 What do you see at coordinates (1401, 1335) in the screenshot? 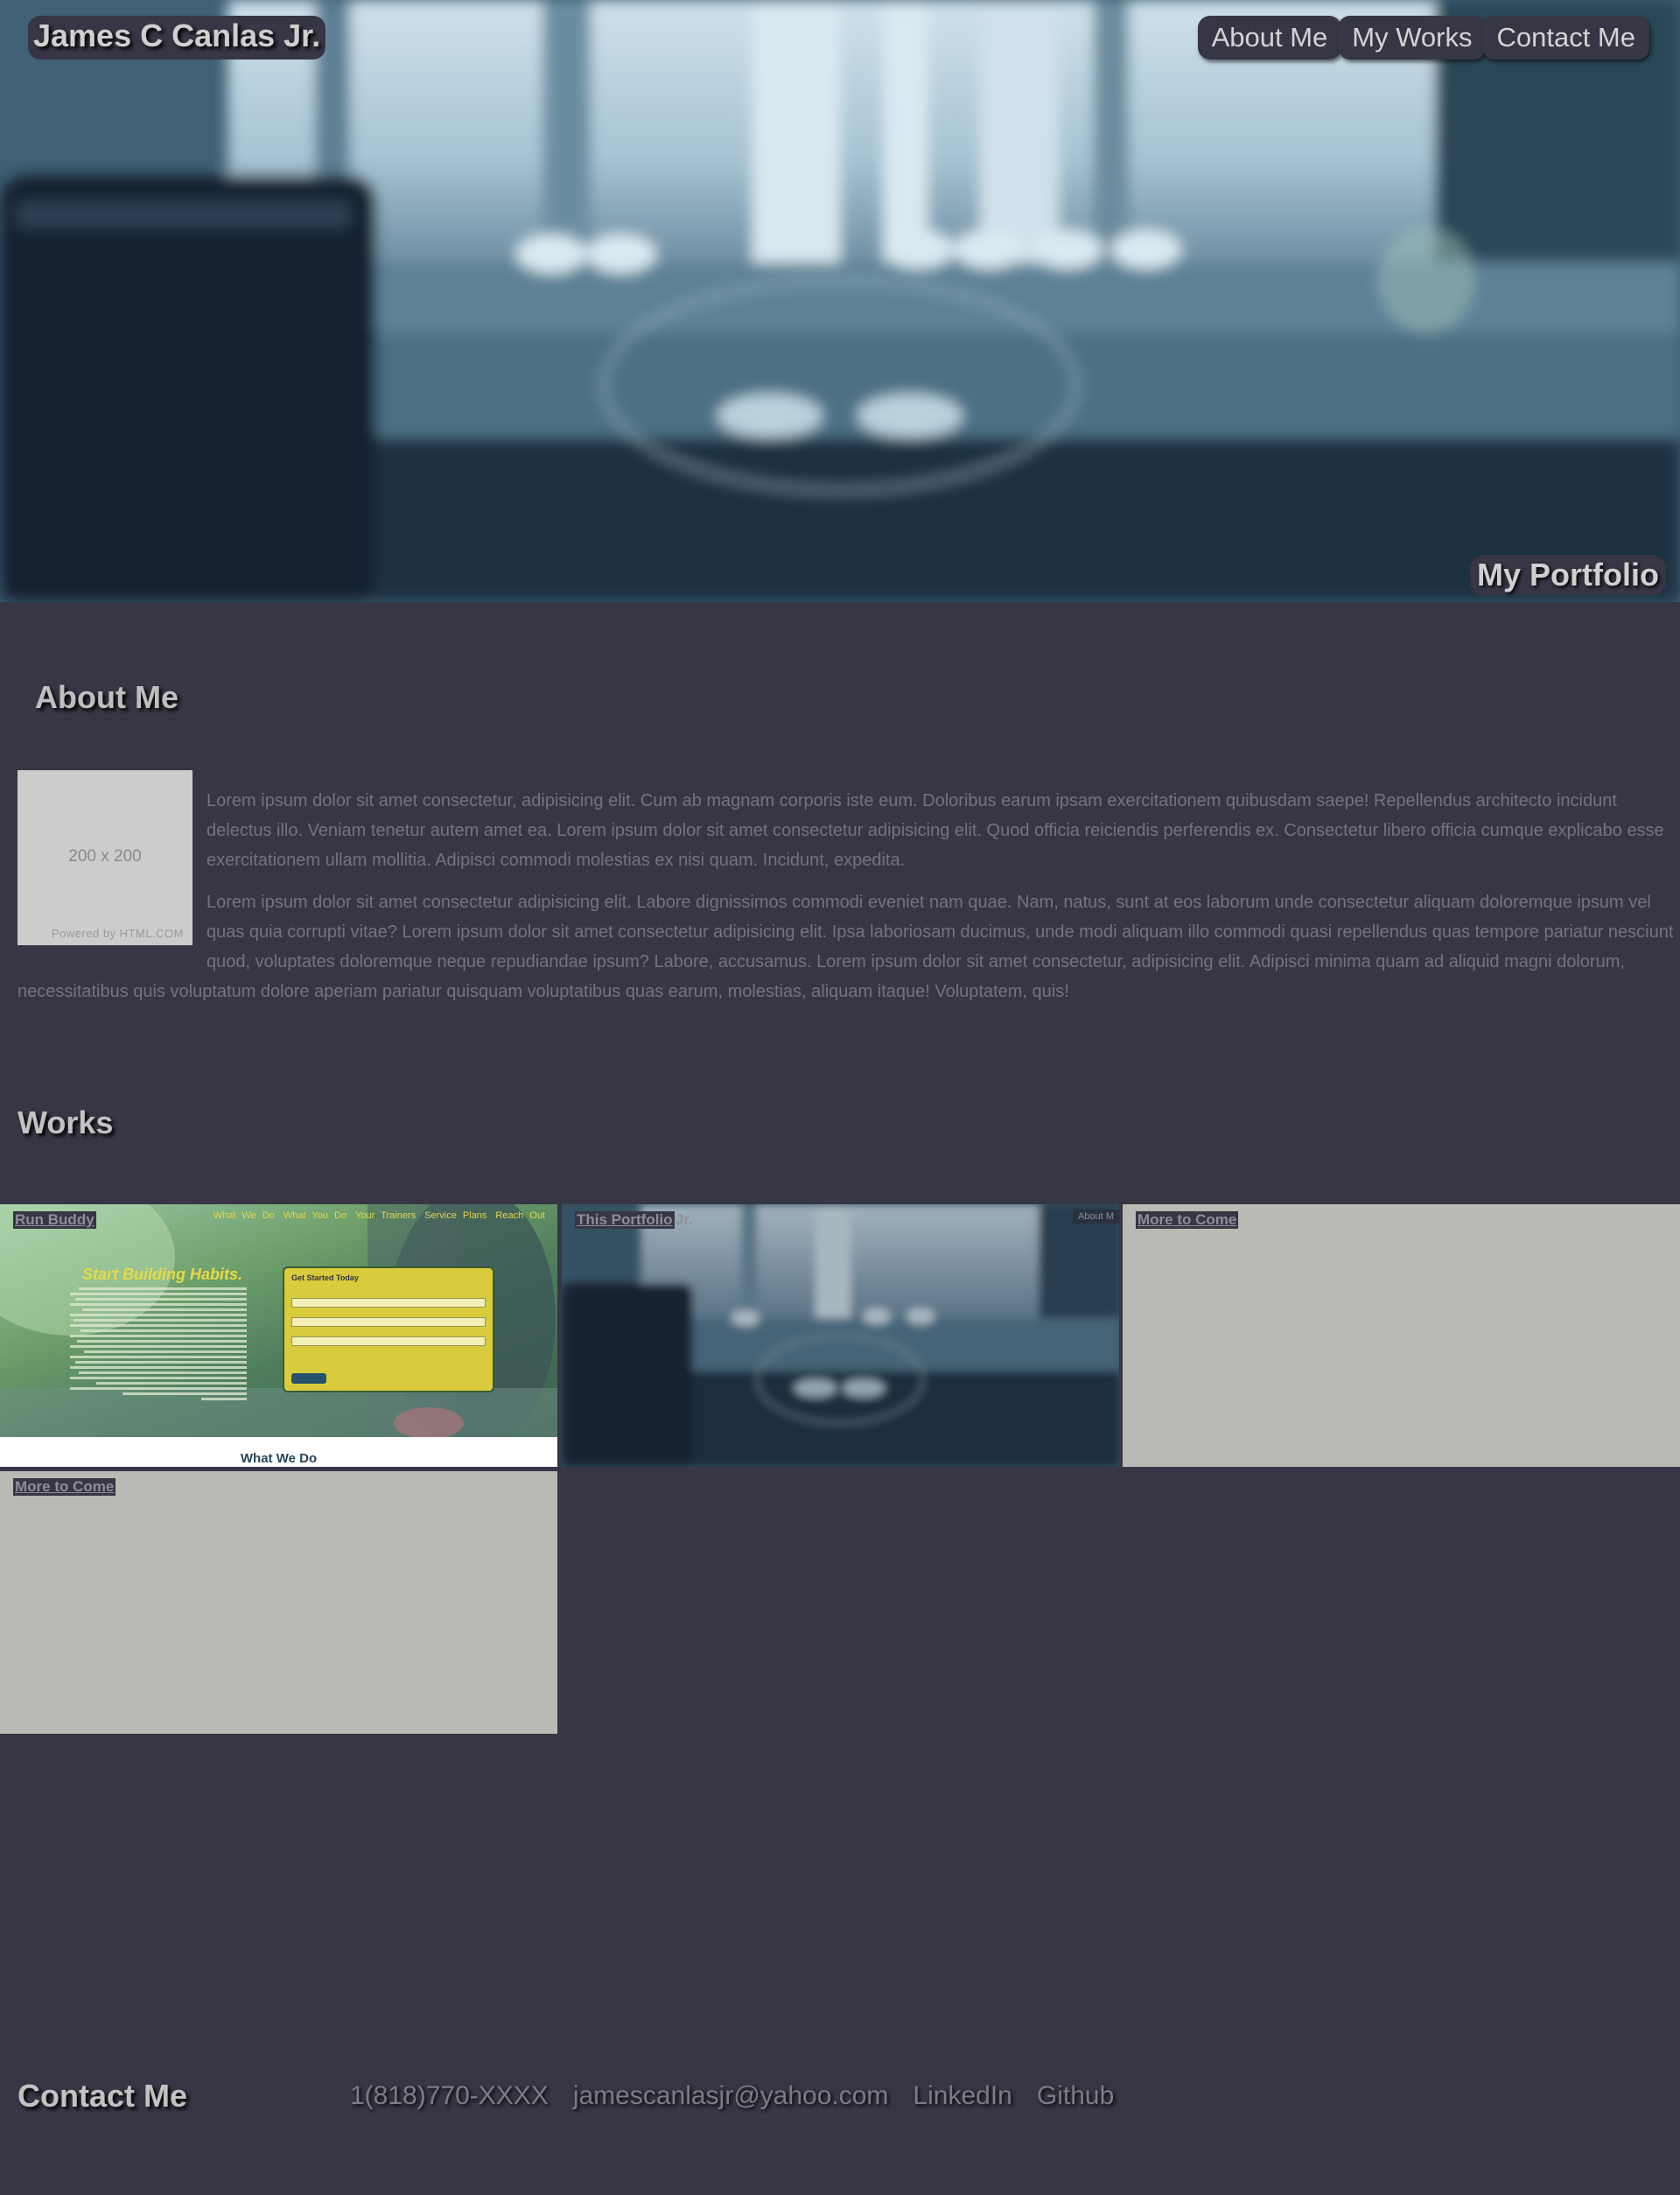
I see `work-tile-more-to-come-1: More to Come` at bounding box center [1401, 1335].